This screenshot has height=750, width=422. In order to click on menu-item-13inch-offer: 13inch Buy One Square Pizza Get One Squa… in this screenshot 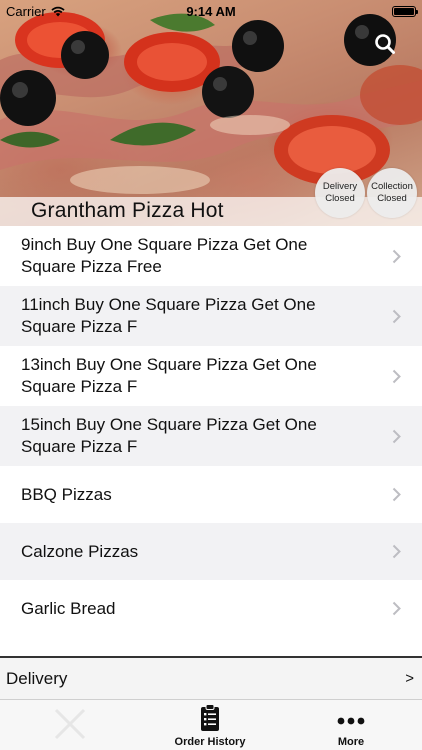, I will do `click(211, 376)`.